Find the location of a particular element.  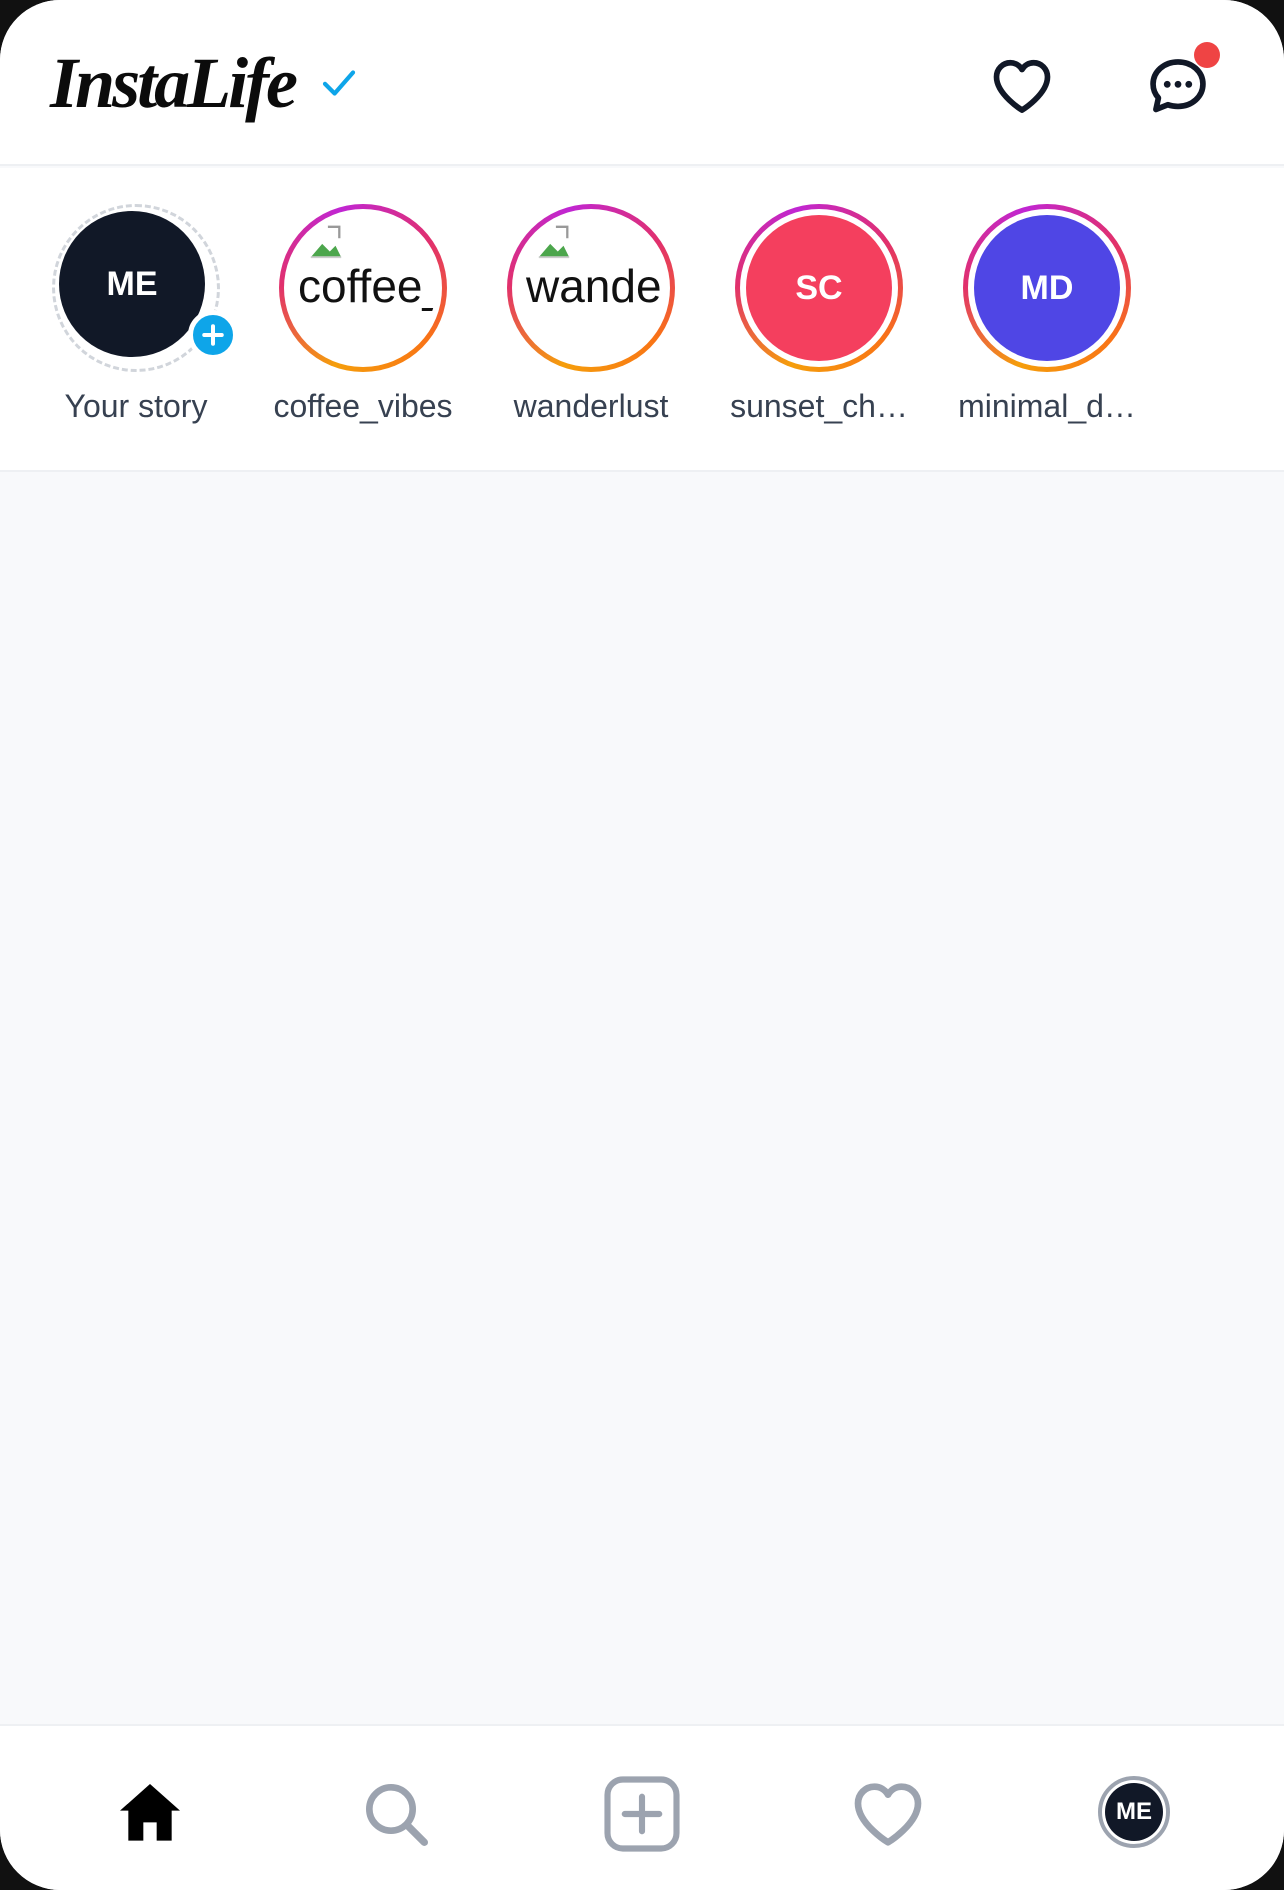

avatar-initials: MD is located at coordinates (1047, 287).